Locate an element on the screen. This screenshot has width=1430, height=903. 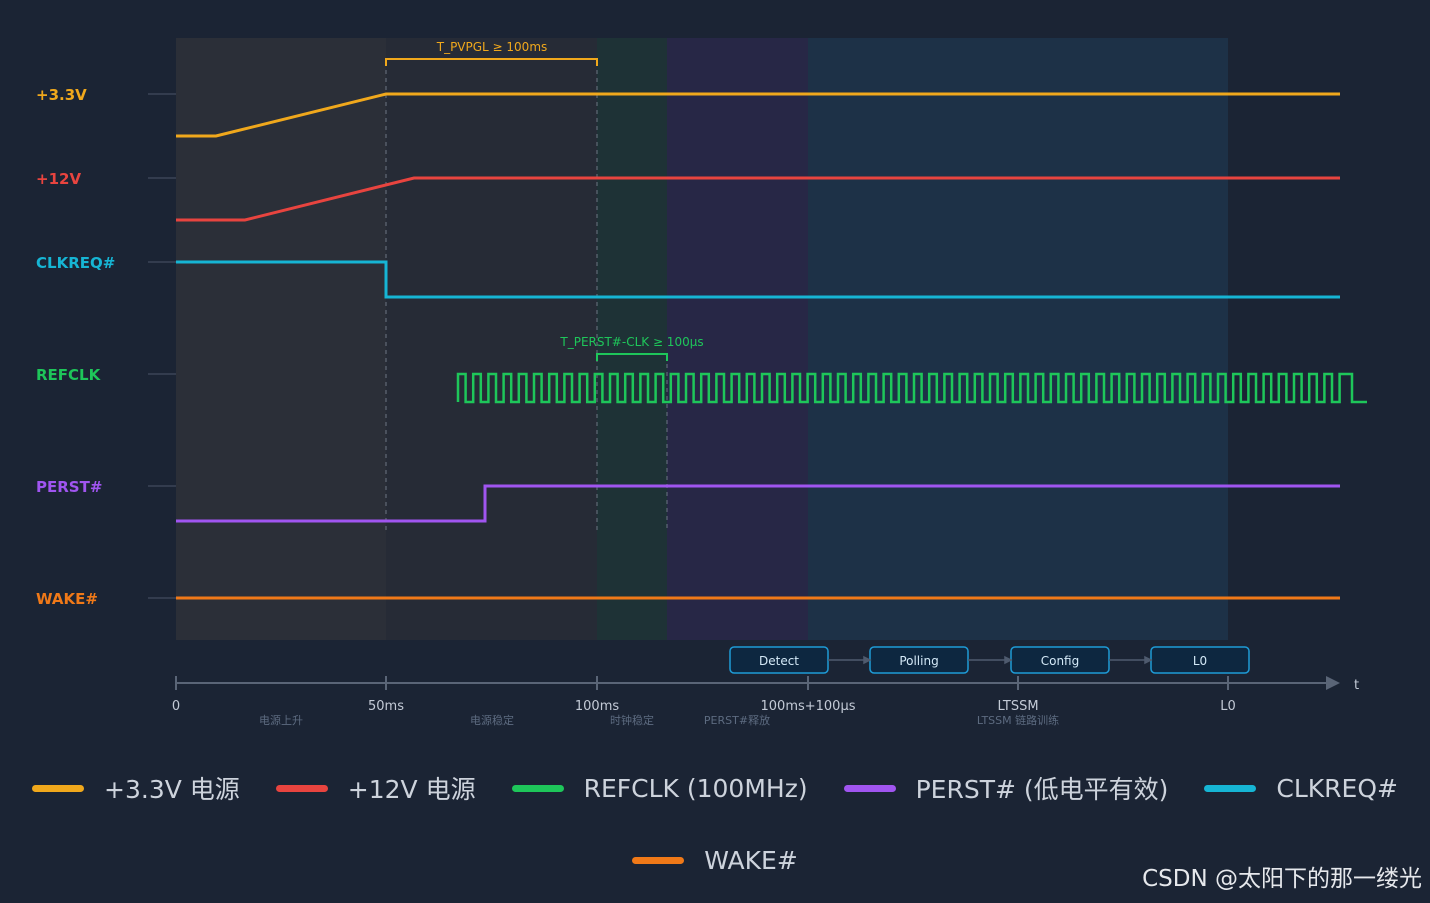
legend-item: PERST# (低电平有效) is located at coordinates (1006, 788).